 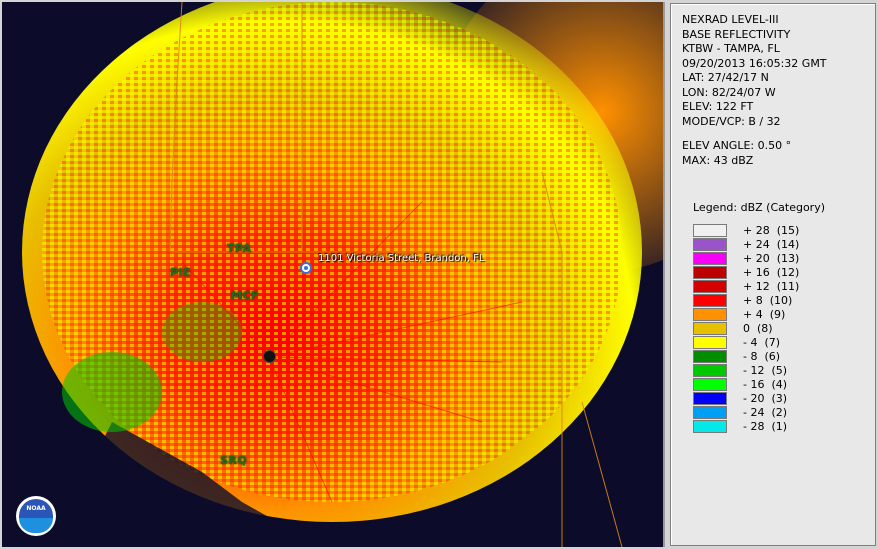 I want to click on station-elev: ELEV: 122 FT, so click(x=718, y=106).